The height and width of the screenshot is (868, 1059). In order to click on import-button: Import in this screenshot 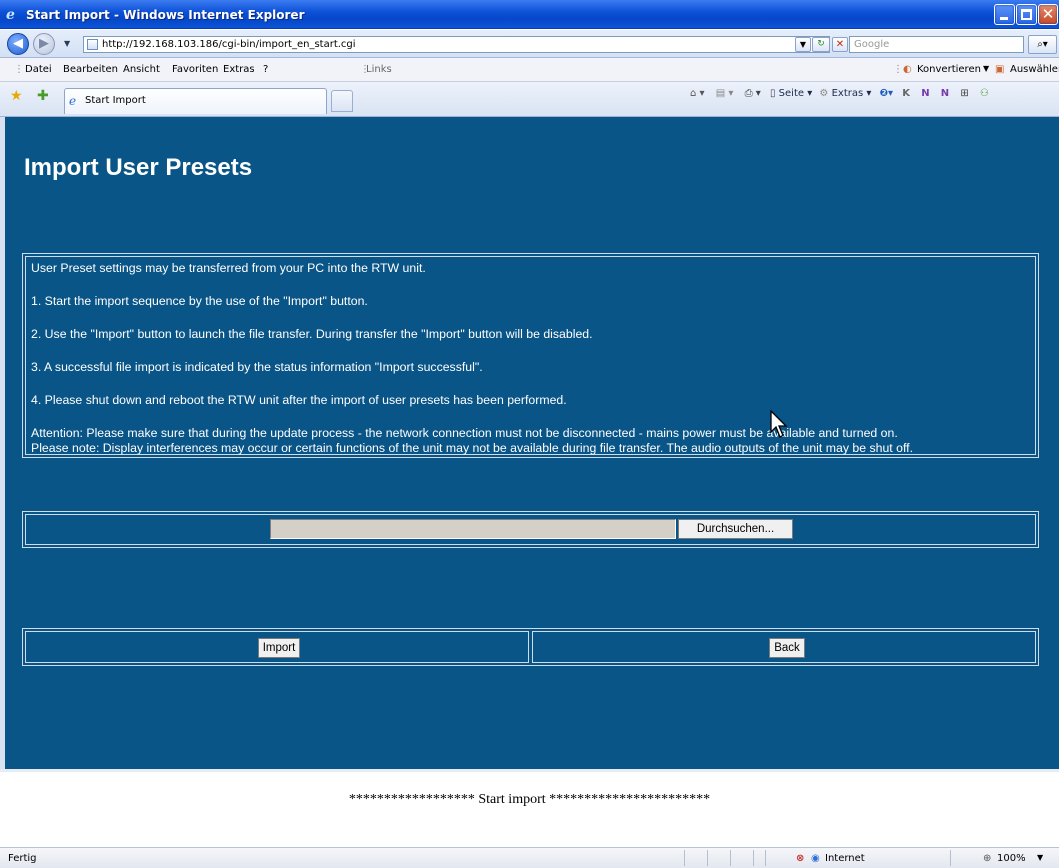, I will do `click(279, 648)`.